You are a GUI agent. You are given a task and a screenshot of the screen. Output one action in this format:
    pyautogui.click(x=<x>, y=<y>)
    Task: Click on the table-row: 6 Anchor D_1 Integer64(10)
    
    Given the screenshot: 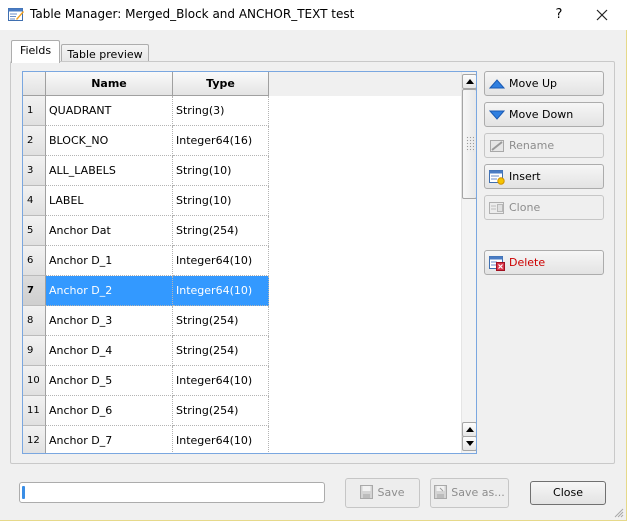 What is the action you would take?
    pyautogui.click(x=146, y=261)
    